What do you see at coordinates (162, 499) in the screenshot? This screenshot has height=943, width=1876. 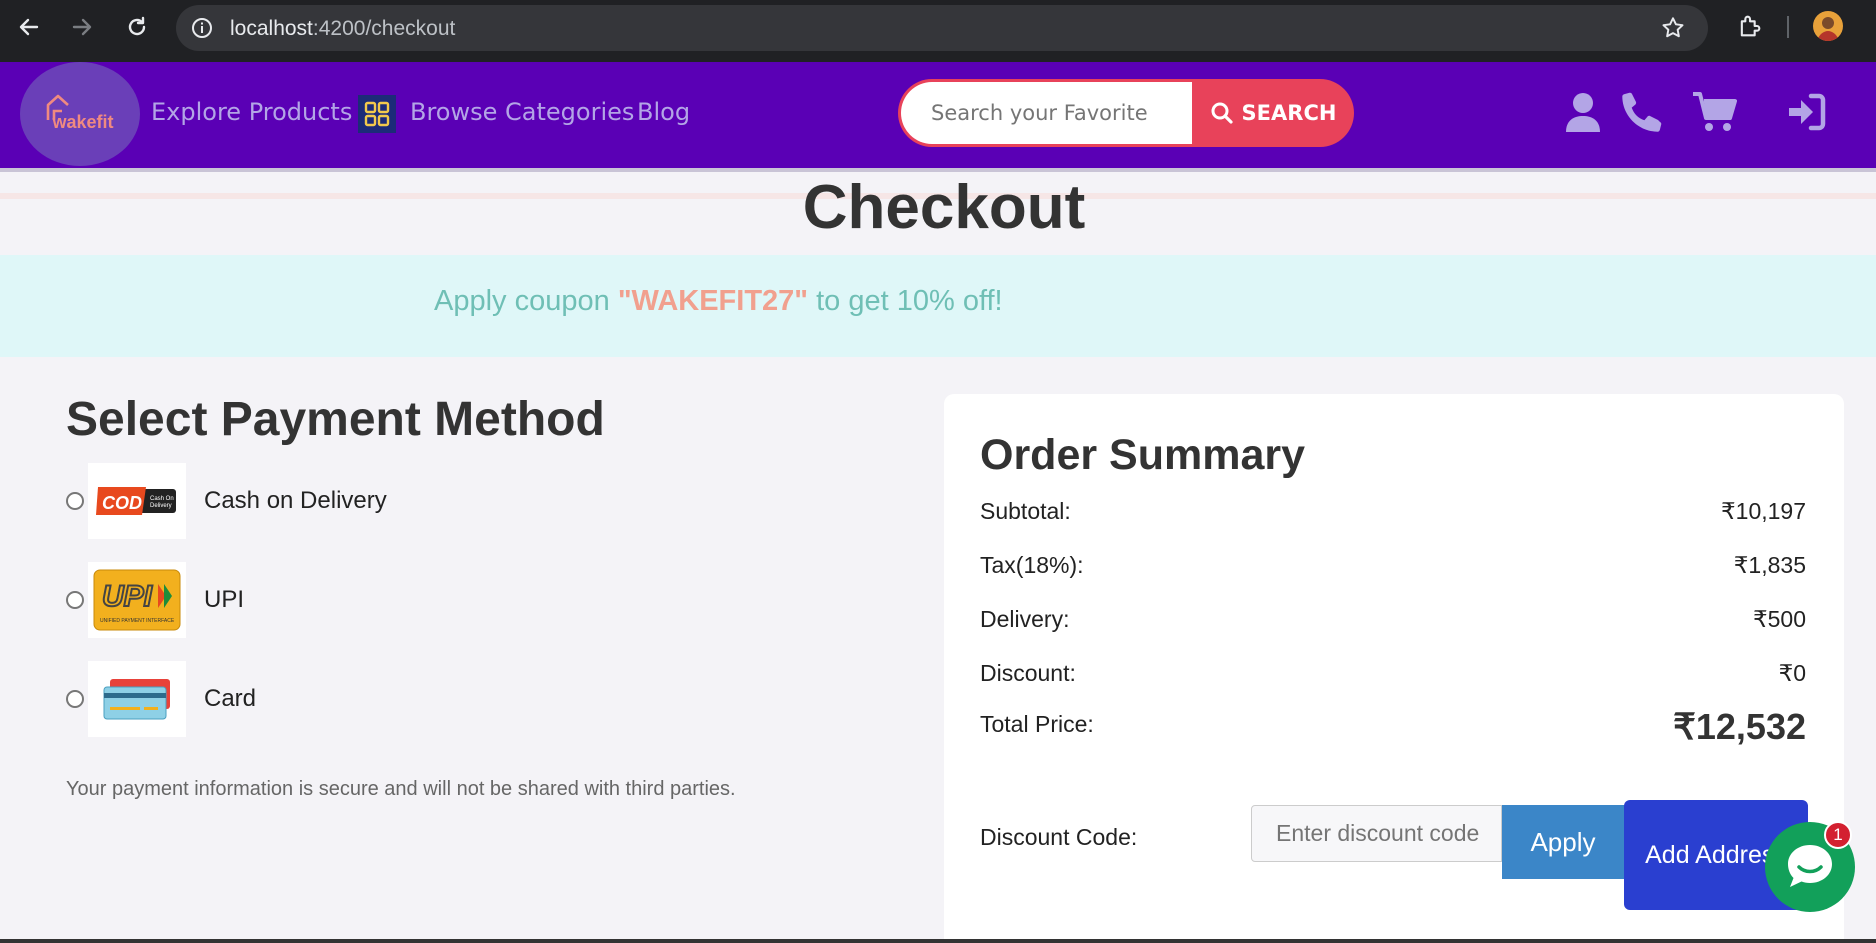 I see `svg-text: Cash On` at bounding box center [162, 499].